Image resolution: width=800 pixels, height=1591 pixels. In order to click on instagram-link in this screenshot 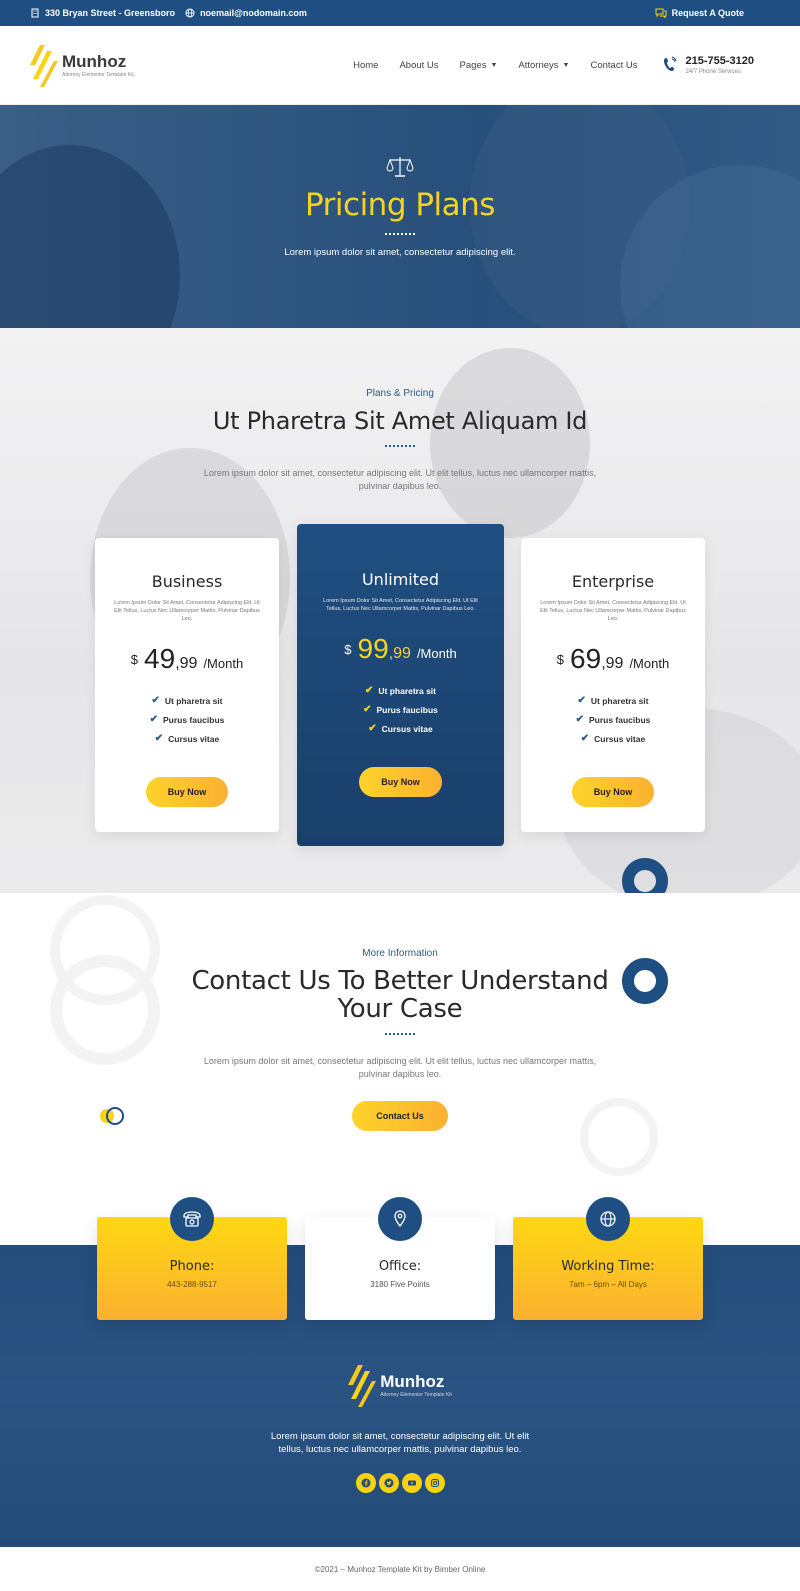, I will do `click(434, 1483)`.